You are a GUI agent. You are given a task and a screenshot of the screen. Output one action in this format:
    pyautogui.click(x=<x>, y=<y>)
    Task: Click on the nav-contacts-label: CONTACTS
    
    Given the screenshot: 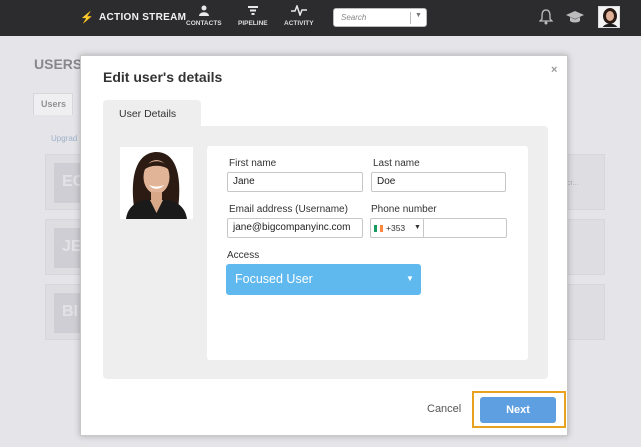 What is the action you would take?
    pyautogui.click(x=204, y=23)
    